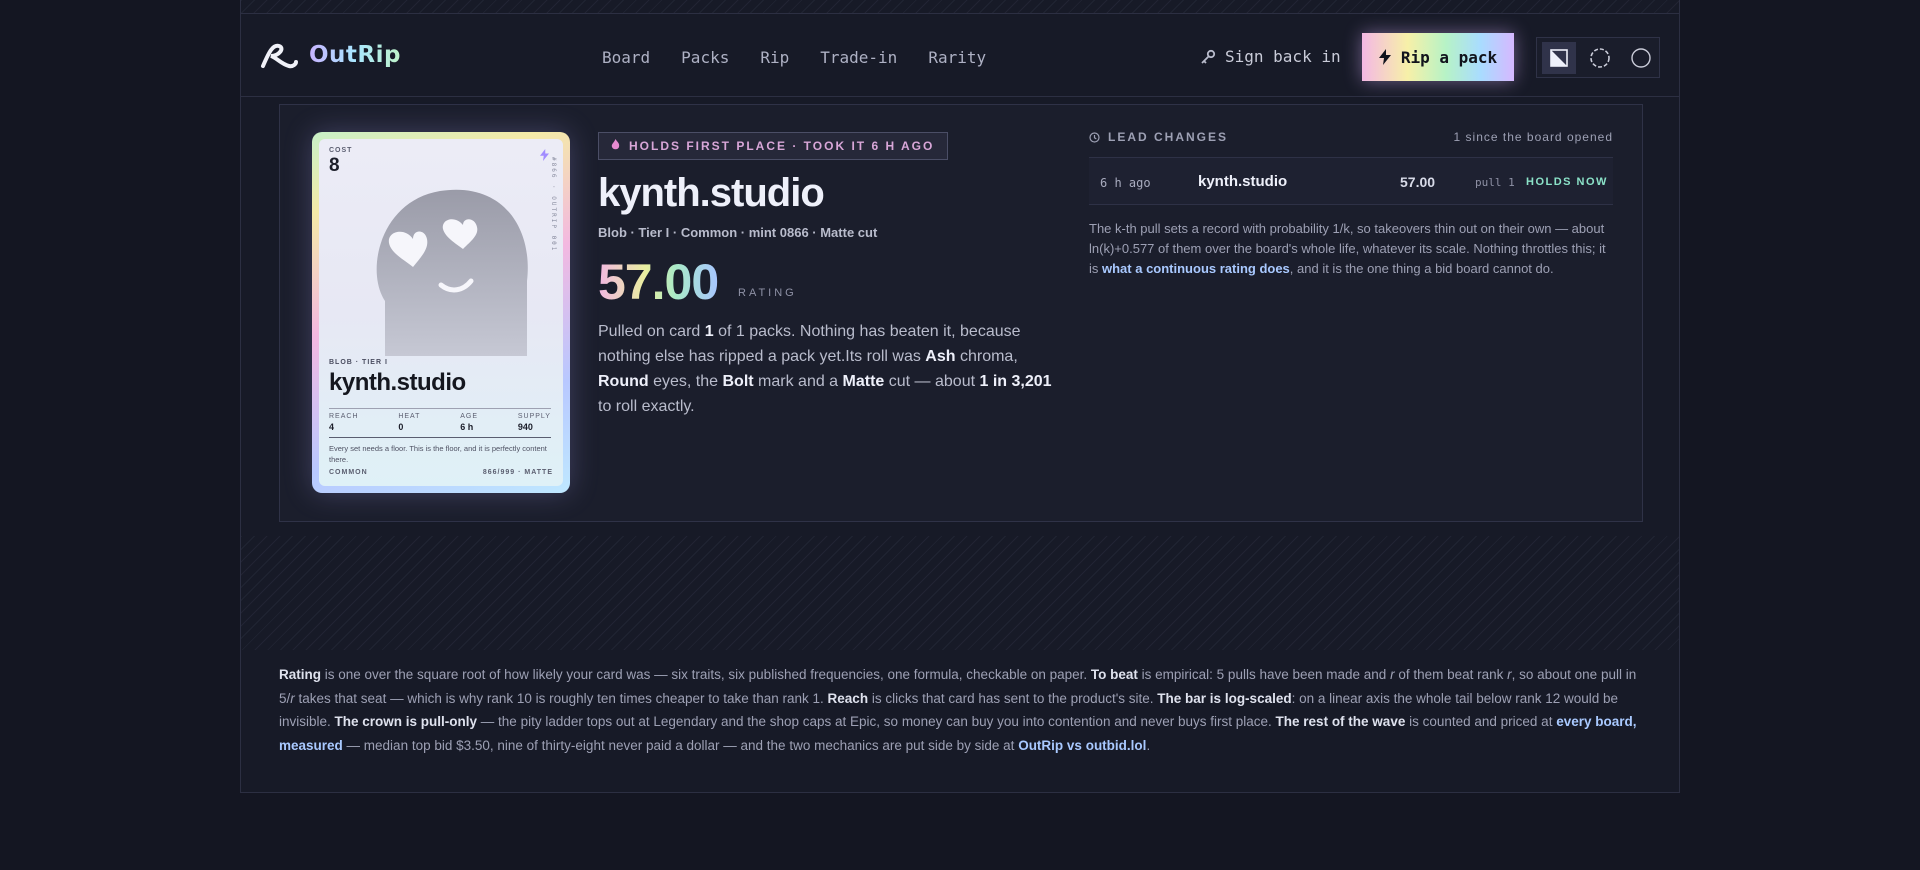  Describe the element at coordinates (344, 416) in the screenshot. I see `card-stat-label: REACH` at that location.